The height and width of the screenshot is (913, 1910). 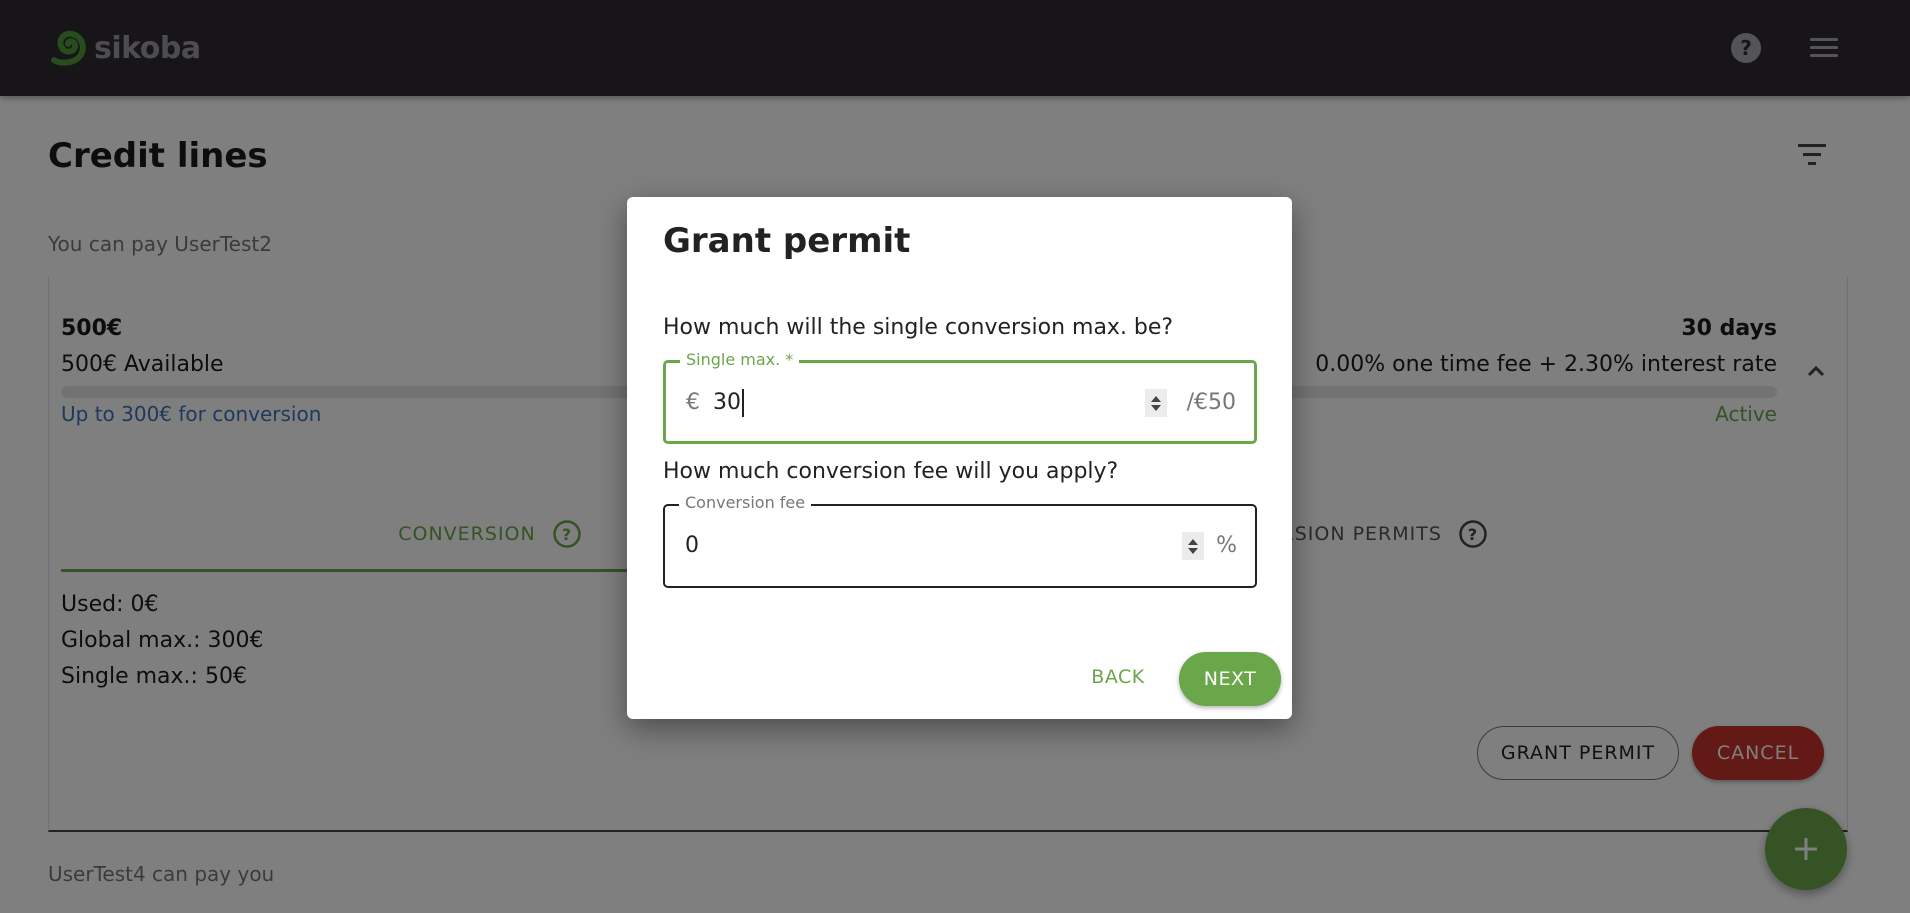 What do you see at coordinates (1226, 545) in the screenshot?
I see `percent-suffix: %` at bounding box center [1226, 545].